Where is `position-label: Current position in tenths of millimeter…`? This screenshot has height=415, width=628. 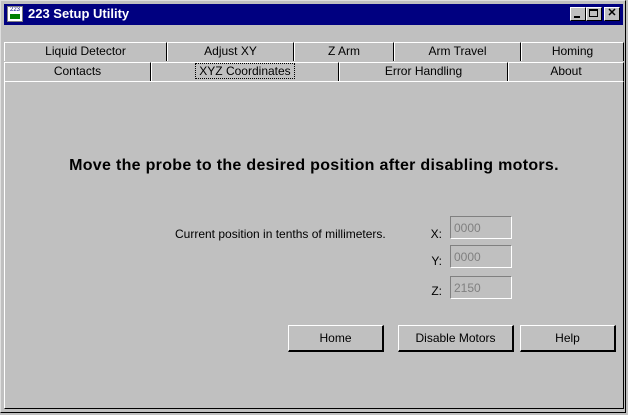
position-label: Current position in tenths of millimeter… is located at coordinates (280, 234).